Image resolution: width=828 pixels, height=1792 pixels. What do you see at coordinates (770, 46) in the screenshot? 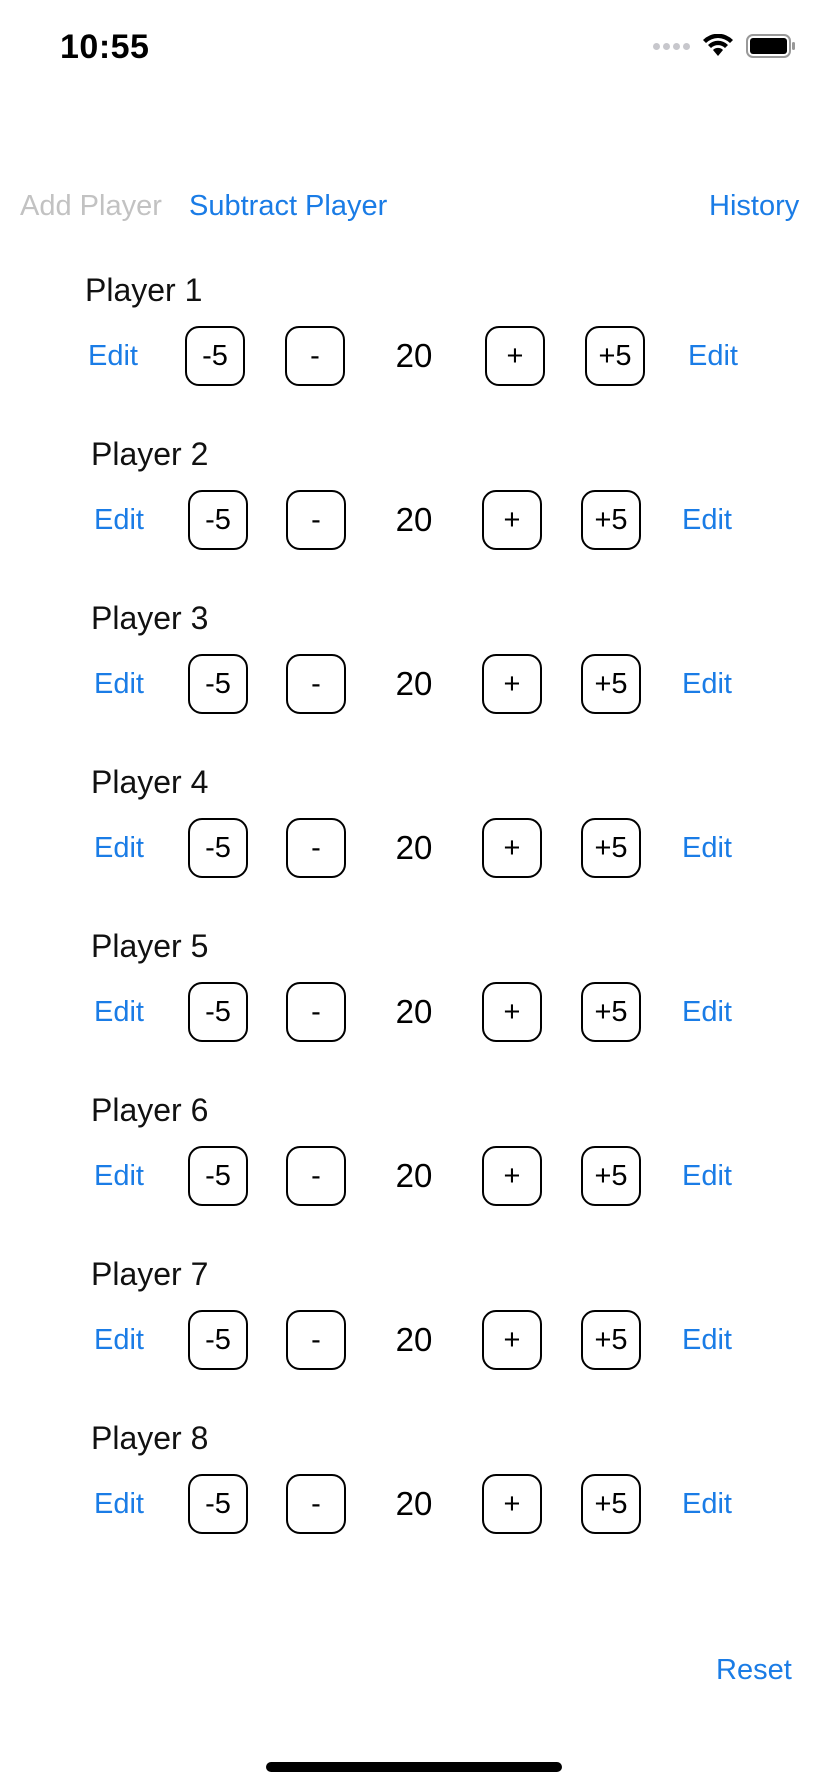
I see `battery-icon` at bounding box center [770, 46].